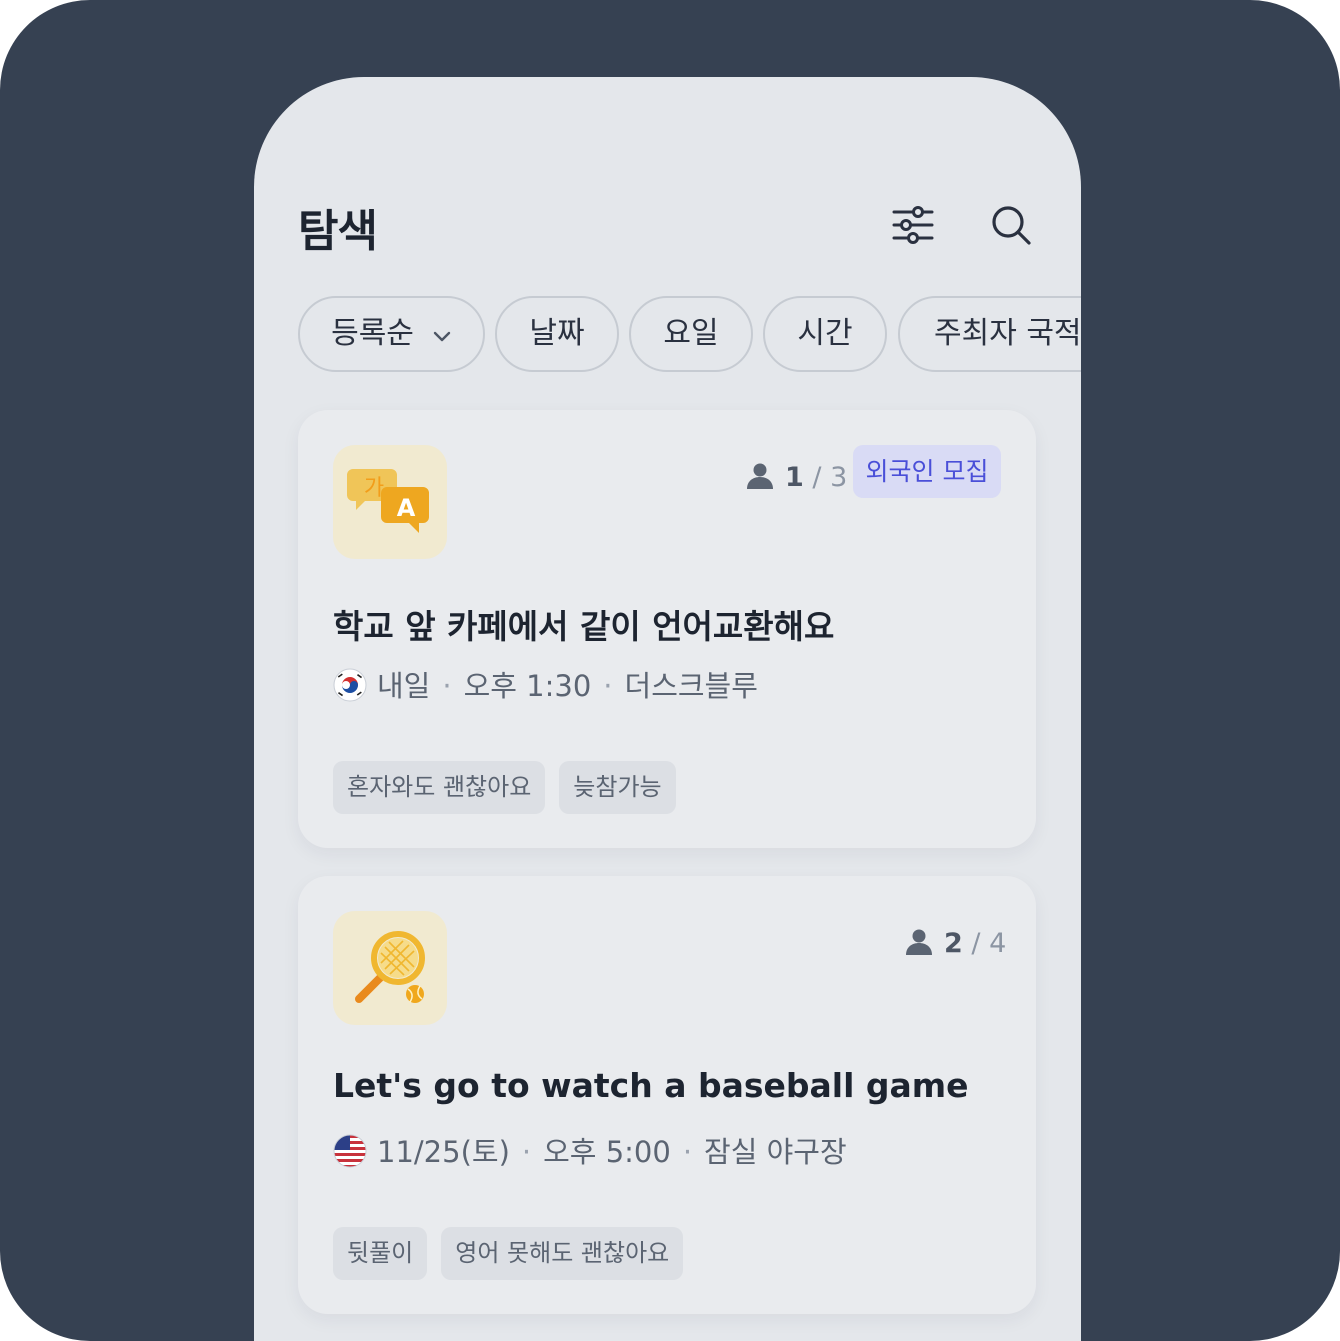 This screenshot has width=1340, height=1341. What do you see at coordinates (651, 1085) in the screenshot?
I see `card-title: Let's go to watch a baseball game` at bounding box center [651, 1085].